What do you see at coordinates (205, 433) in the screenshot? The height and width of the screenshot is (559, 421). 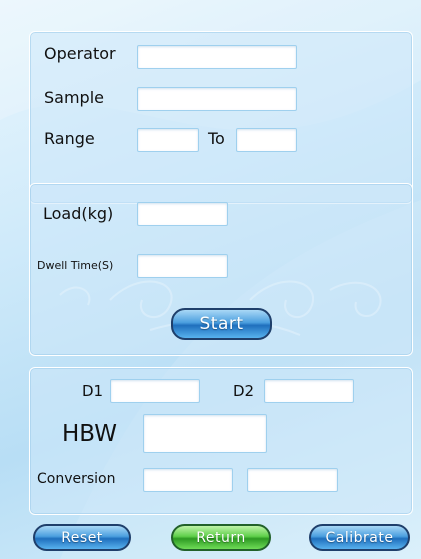 I see `hbw-field` at bounding box center [205, 433].